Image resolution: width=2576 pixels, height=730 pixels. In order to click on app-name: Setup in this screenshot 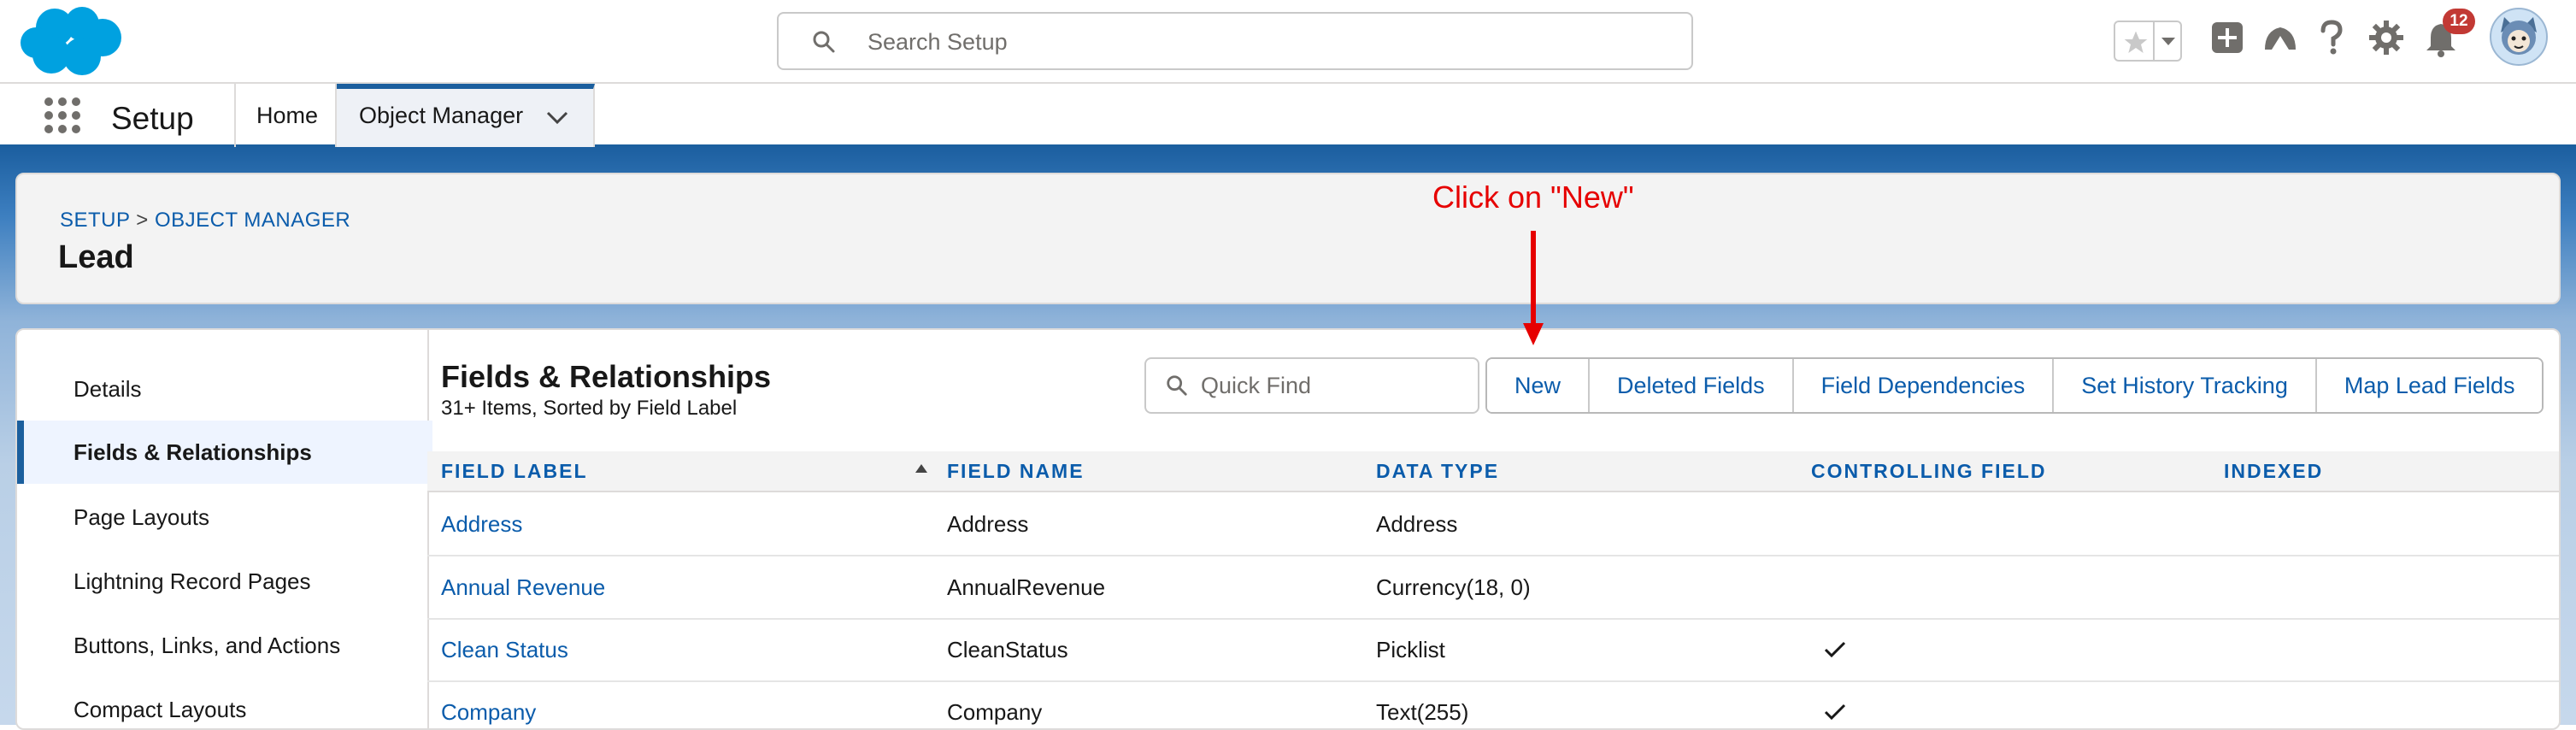, I will do `click(152, 118)`.